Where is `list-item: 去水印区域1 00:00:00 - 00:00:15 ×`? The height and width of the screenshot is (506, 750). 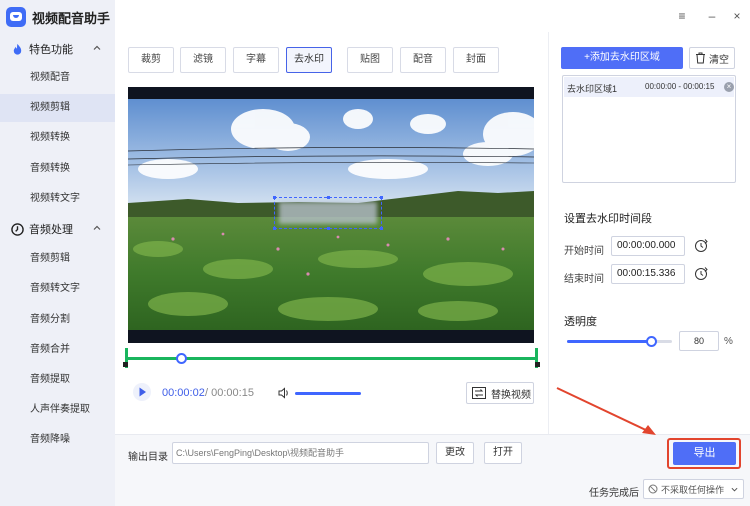
list-item: 去水印区域1 00:00:00 - 00:00:15 × is located at coordinates (649, 87).